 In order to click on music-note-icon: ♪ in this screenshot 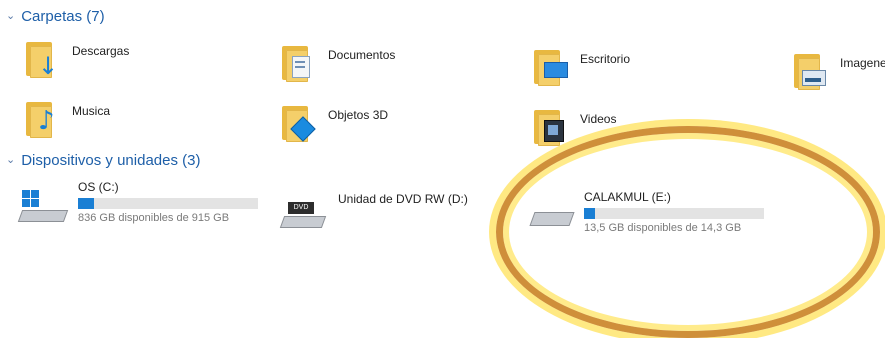, I will do `click(43, 118)`.